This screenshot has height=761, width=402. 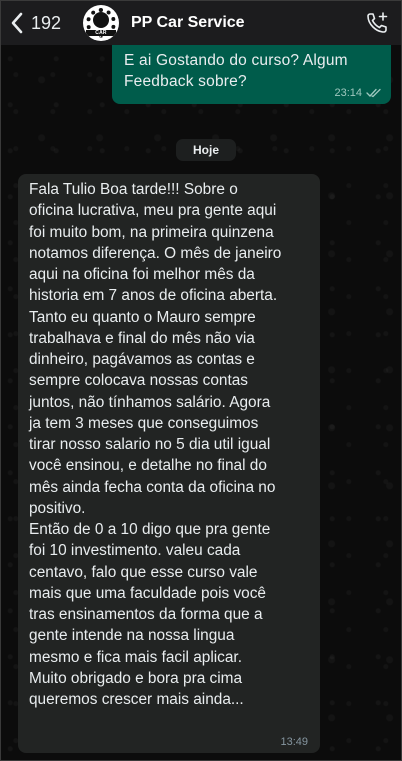 I want to click on phone-add-icon, so click(x=377, y=22).